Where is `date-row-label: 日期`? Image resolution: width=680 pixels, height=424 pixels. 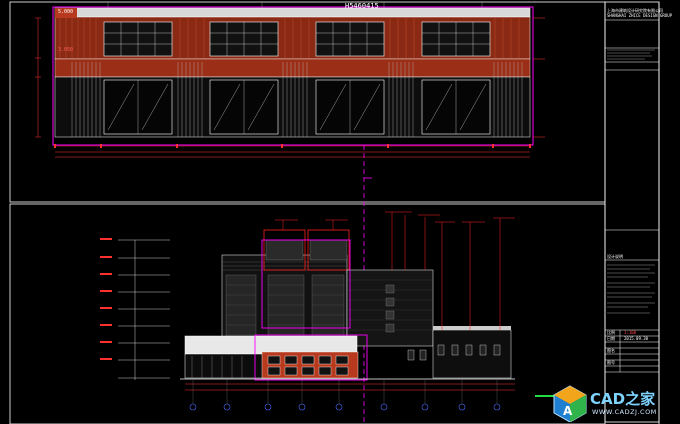 date-row-label: 日期 is located at coordinates (611, 338).